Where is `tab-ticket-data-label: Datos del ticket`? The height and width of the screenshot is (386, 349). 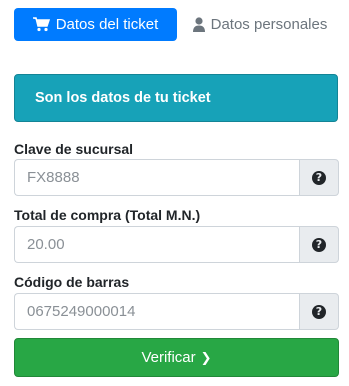 tab-ticket-data-label: Datos del ticket is located at coordinates (107, 24).